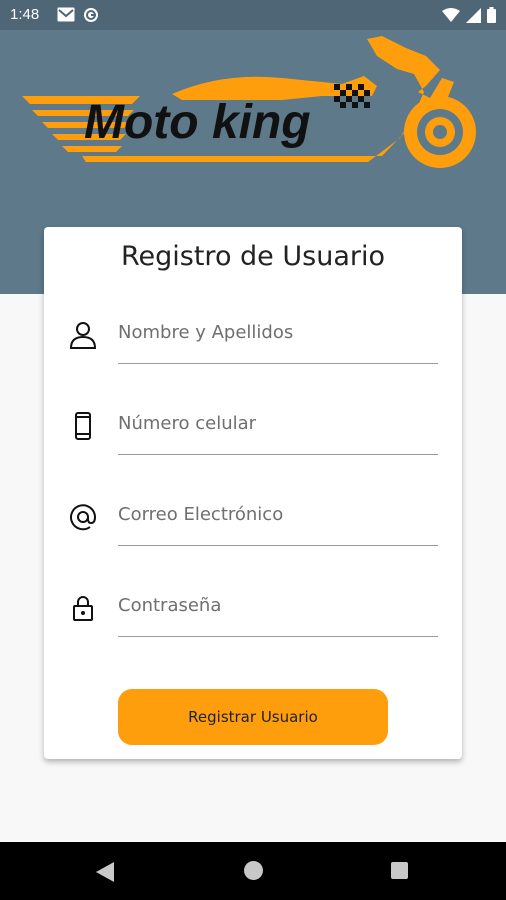  What do you see at coordinates (252, 256) in the screenshot?
I see `card-title: Registro de Usuario` at bounding box center [252, 256].